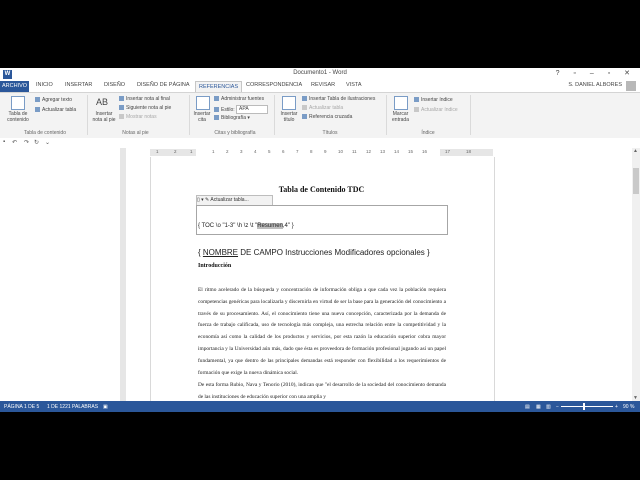 Image resolution: width=640 pixels, height=480 pixels. Describe the element at coordinates (327, 117) in the screenshot. I see `cross-reference-button: Referencia cruzada` at that location.